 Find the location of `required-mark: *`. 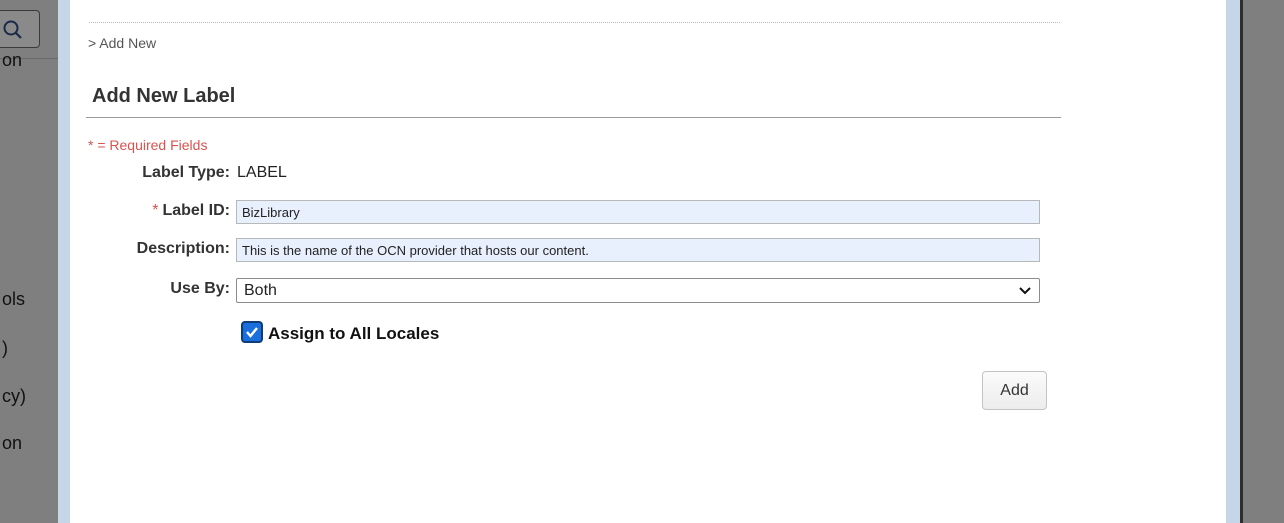

required-mark: * is located at coordinates (155, 210).